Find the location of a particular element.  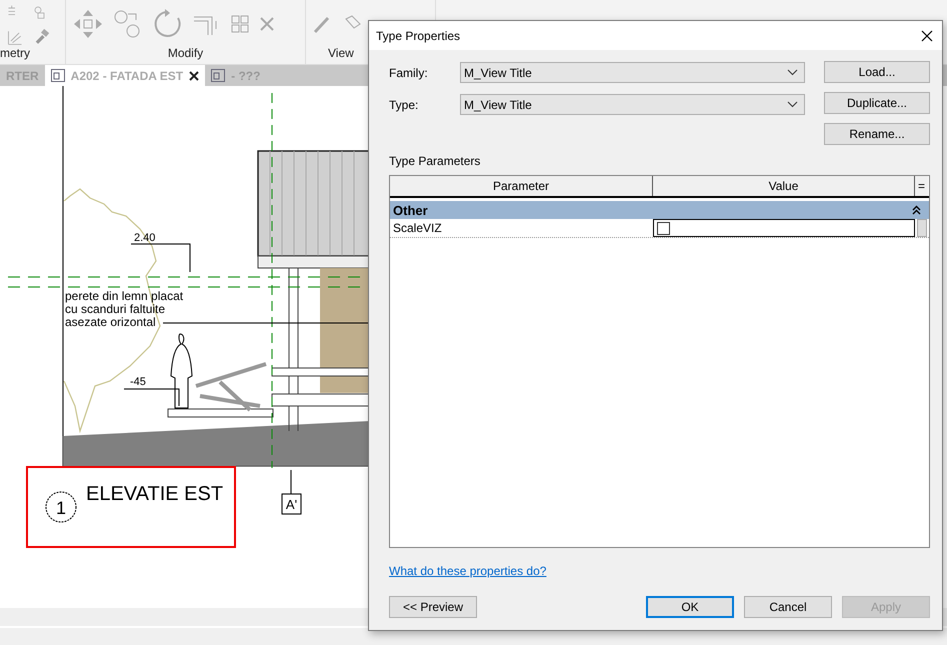

checkbox is located at coordinates (663, 228).